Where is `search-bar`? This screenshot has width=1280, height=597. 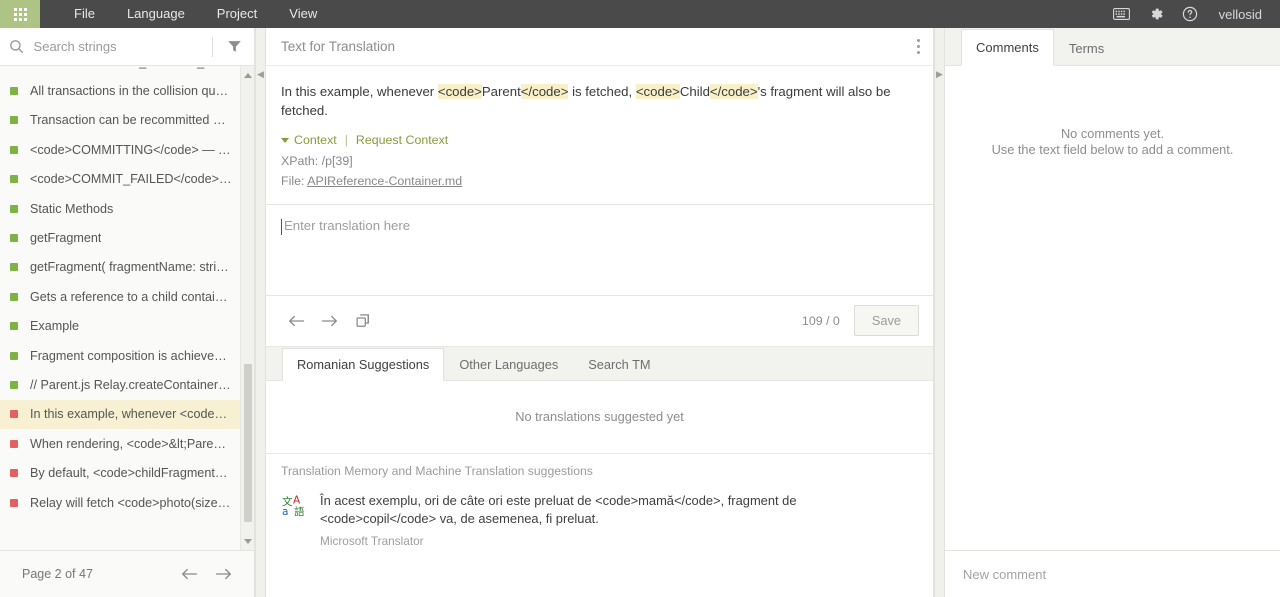 search-bar is located at coordinates (127, 47).